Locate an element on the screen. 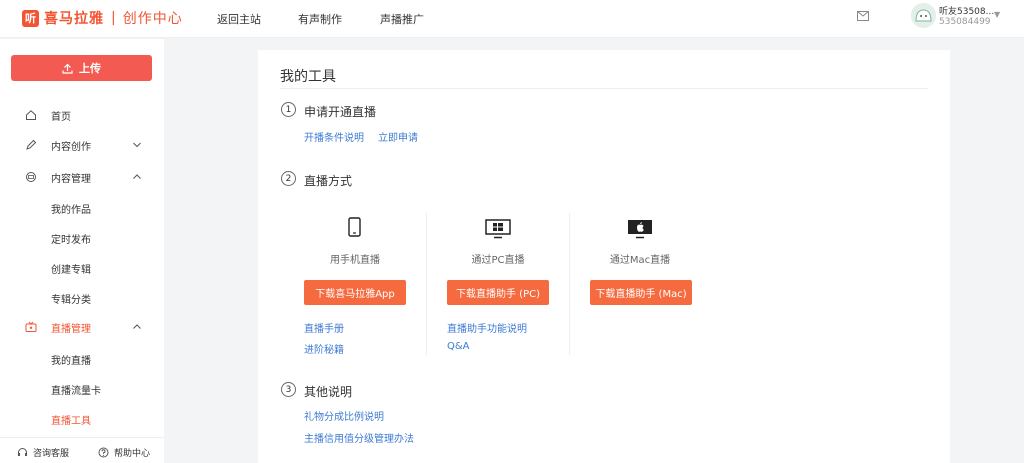  link-assistant-features: 直播助手功能说明 is located at coordinates (487, 327).